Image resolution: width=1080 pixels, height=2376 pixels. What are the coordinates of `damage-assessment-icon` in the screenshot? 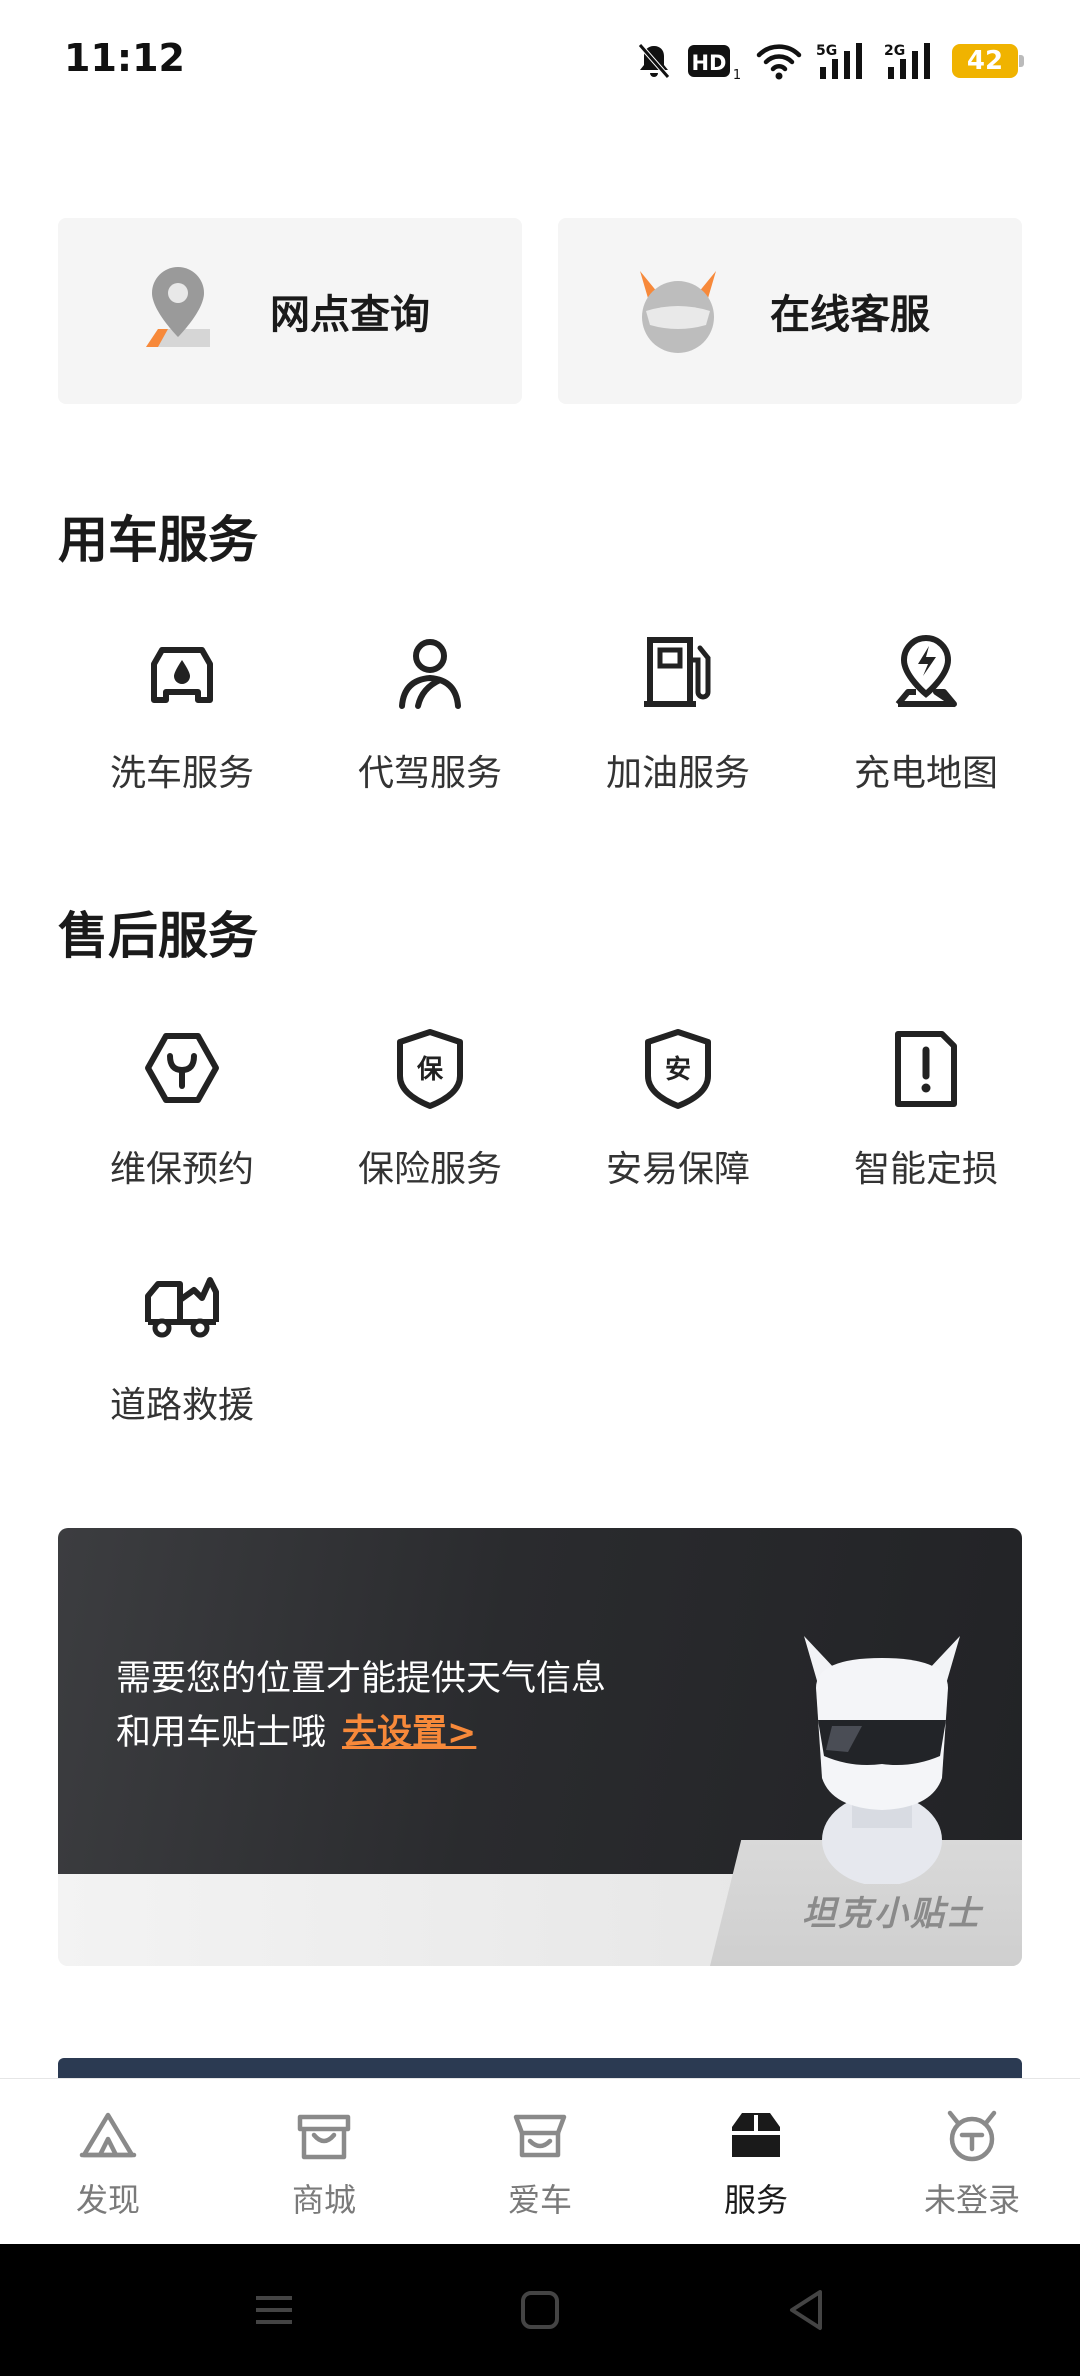 It's located at (926, 1069).